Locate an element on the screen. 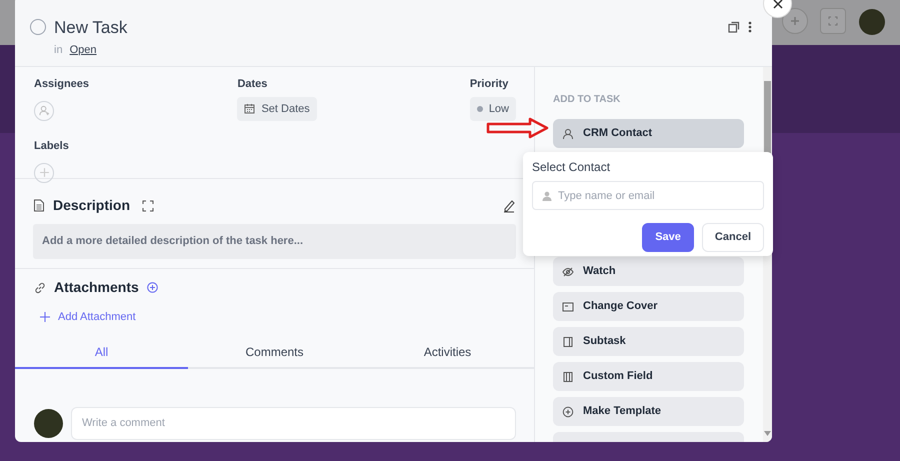  action-button: Custom Field is located at coordinates (648, 376).